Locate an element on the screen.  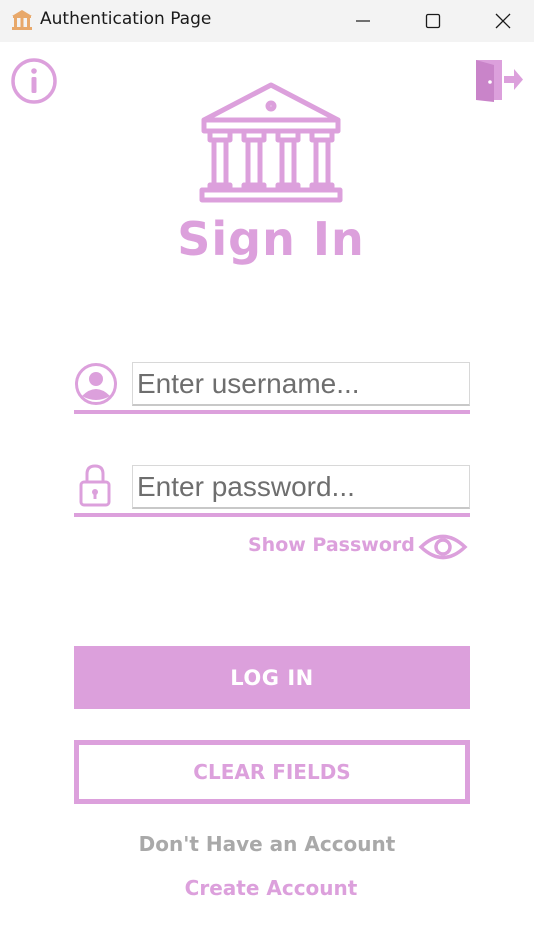
lock-icon is located at coordinates (95, 485).